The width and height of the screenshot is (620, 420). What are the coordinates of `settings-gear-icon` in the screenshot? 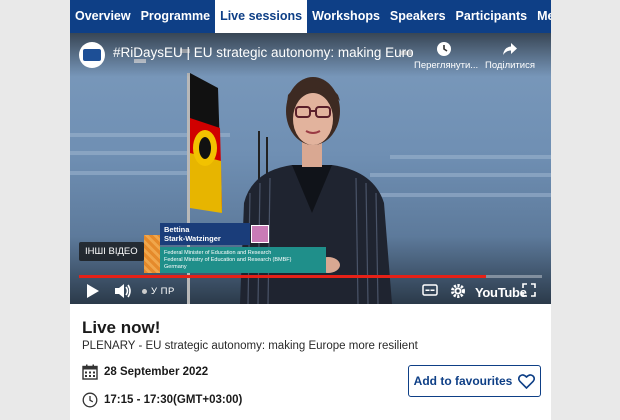 It's located at (458, 291).